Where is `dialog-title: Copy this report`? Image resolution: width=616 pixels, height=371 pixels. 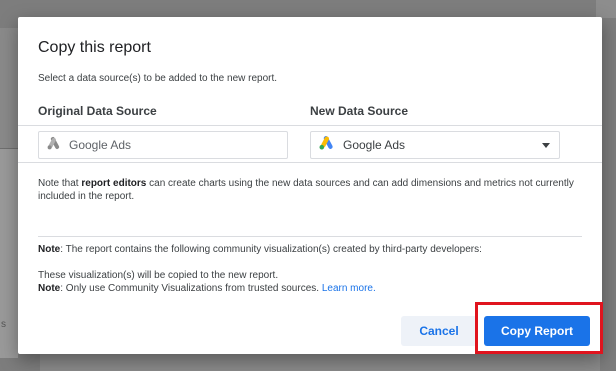
dialog-title: Copy this report is located at coordinates (94, 47).